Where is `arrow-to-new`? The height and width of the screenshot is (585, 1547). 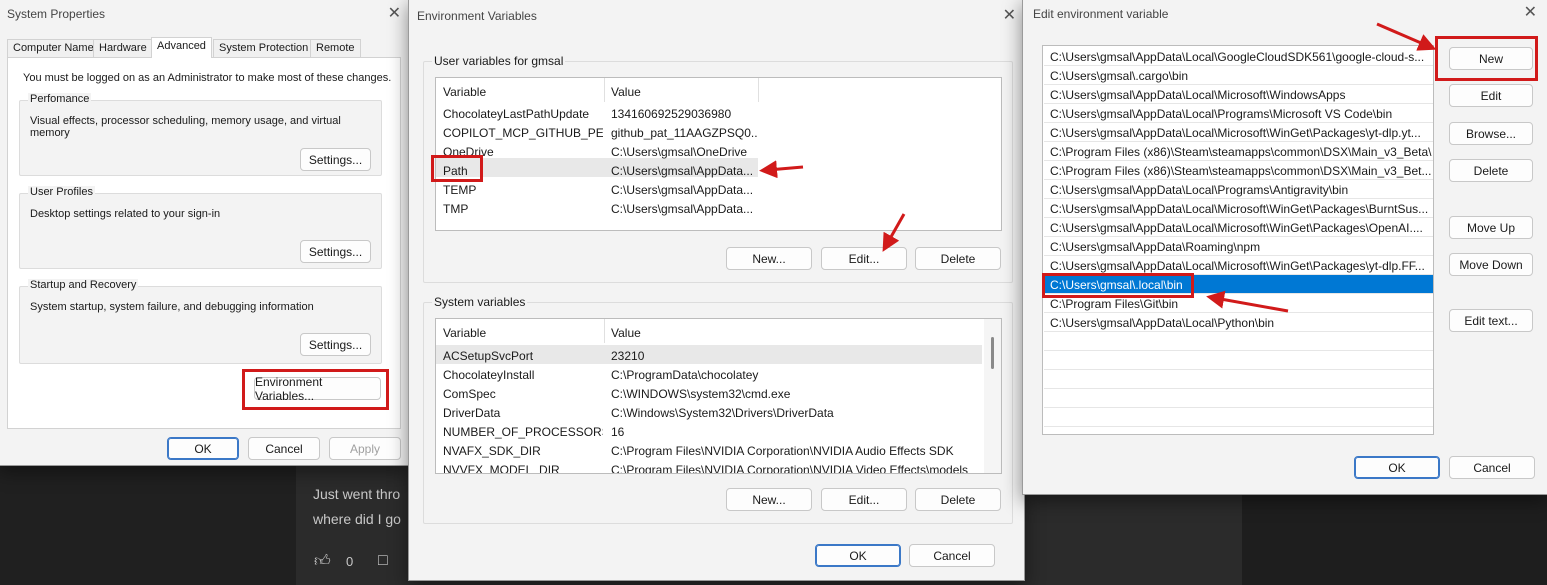
arrow-to-new is located at coordinates (1406, 36).